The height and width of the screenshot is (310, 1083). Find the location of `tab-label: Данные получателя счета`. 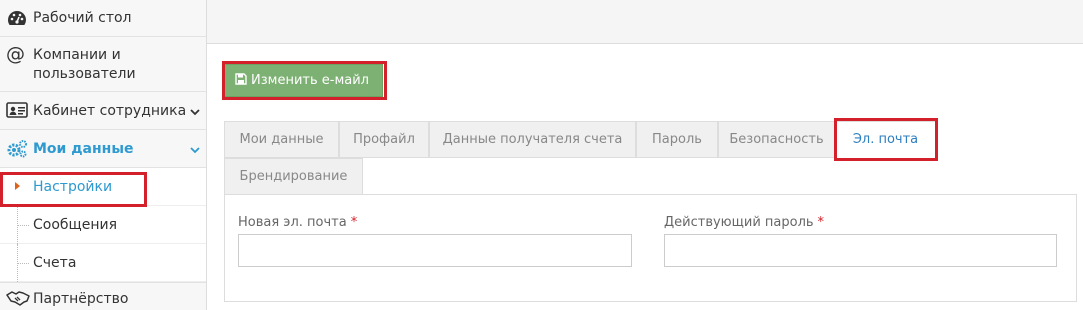

tab-label: Данные получателя счета is located at coordinates (532, 139).